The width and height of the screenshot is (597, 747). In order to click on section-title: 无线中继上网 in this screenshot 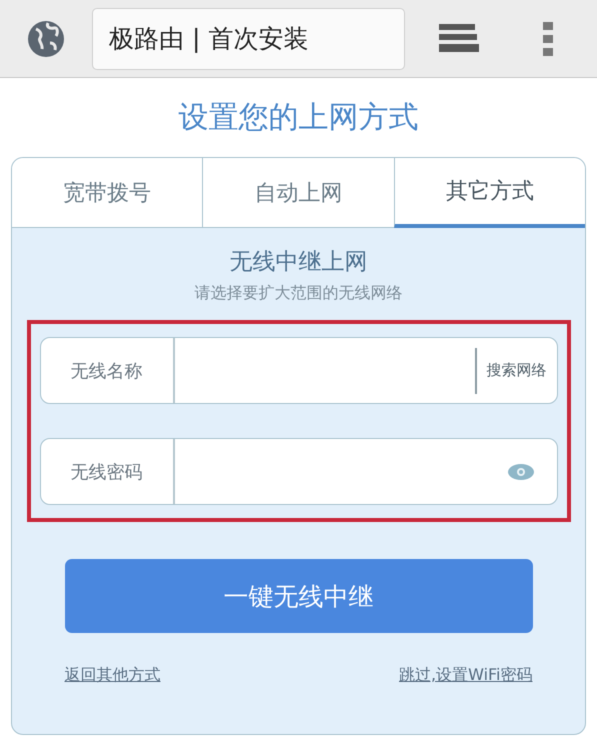, I will do `click(299, 262)`.